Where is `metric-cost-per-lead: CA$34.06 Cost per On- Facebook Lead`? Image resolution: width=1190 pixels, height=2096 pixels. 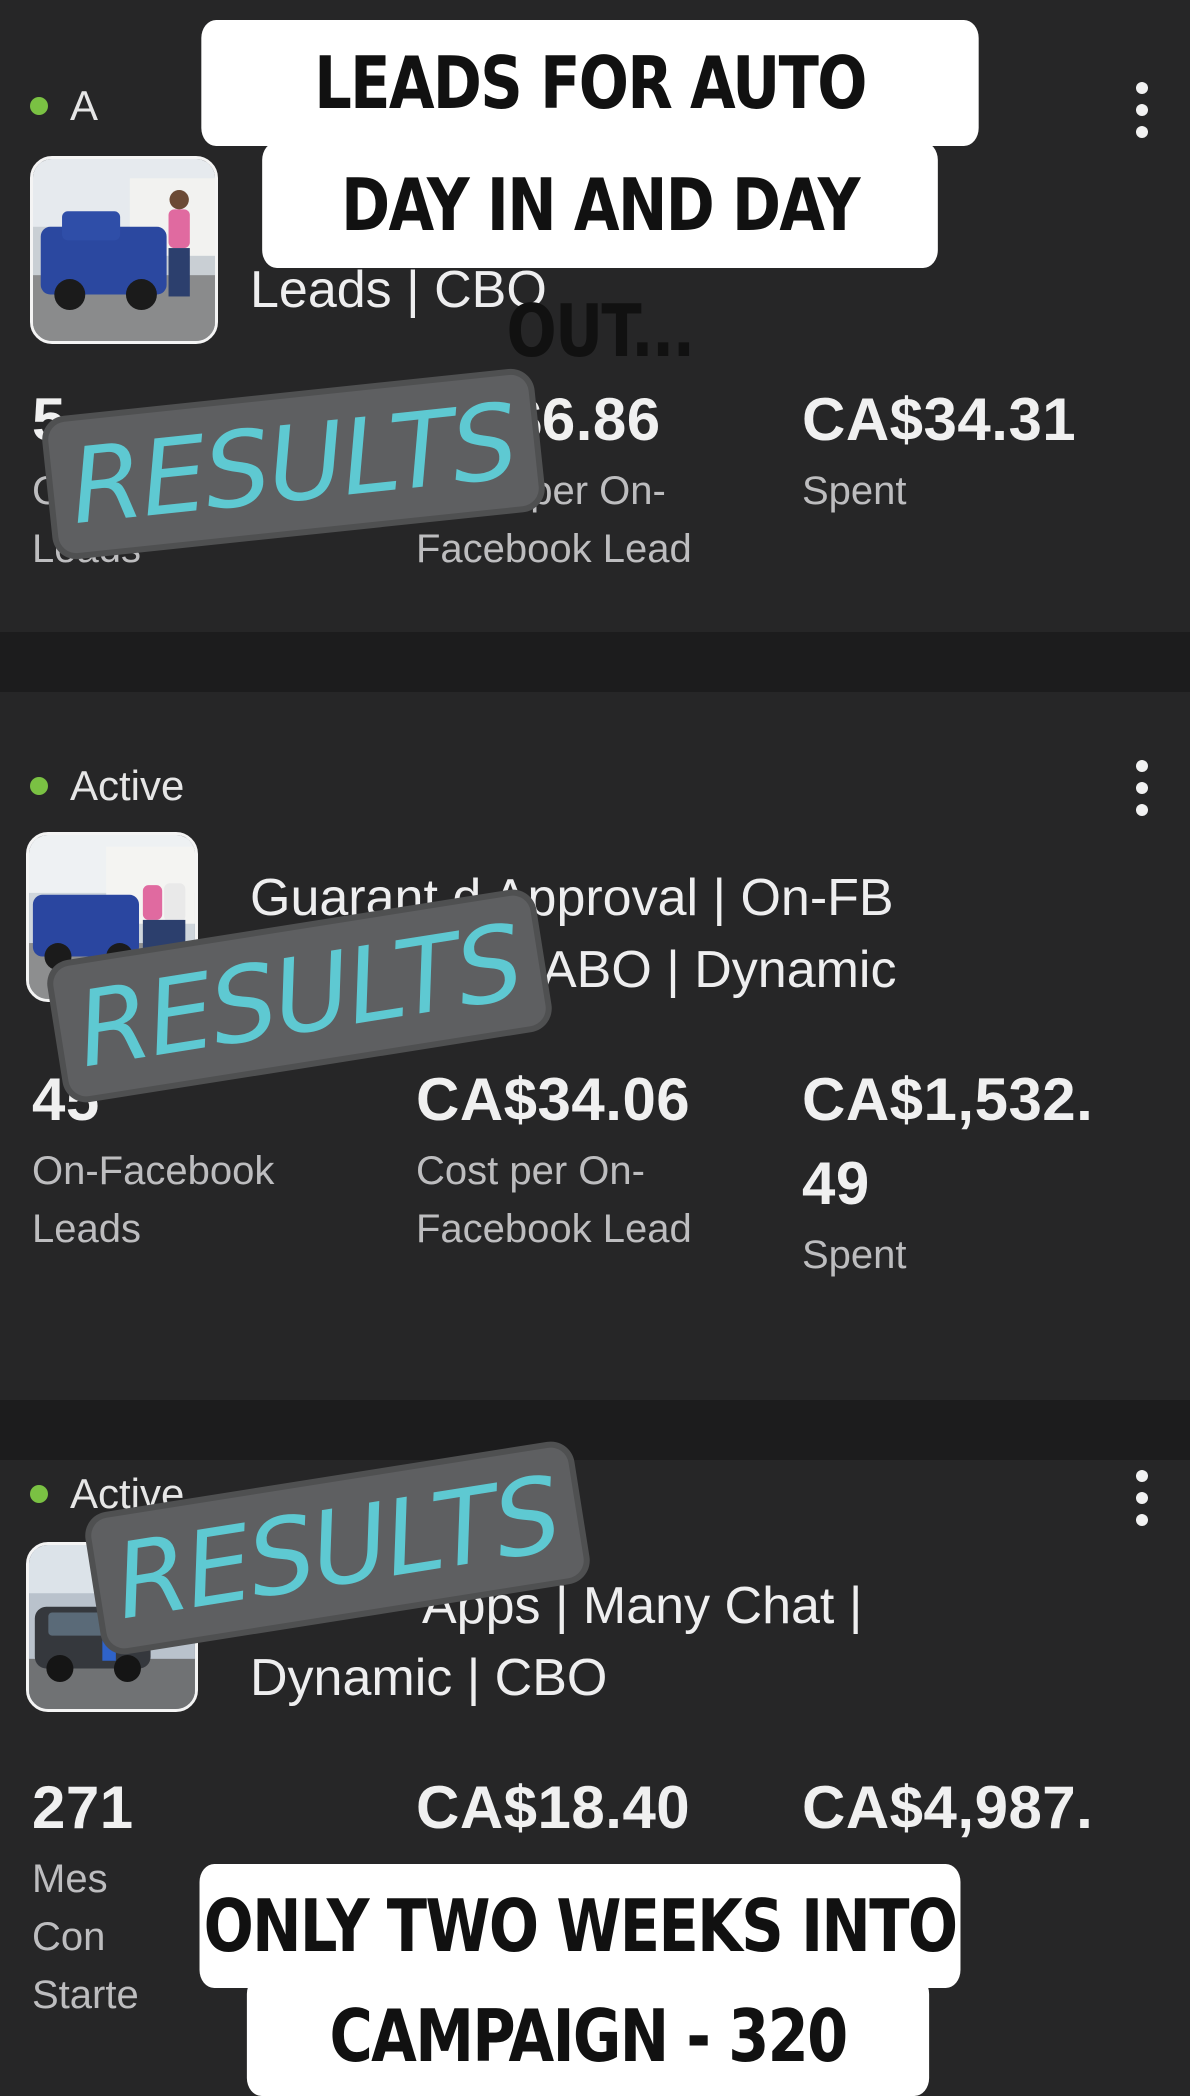 metric-cost-per-lead: CA$34.06 Cost per On- Facebook Lead is located at coordinates (554, 1158).